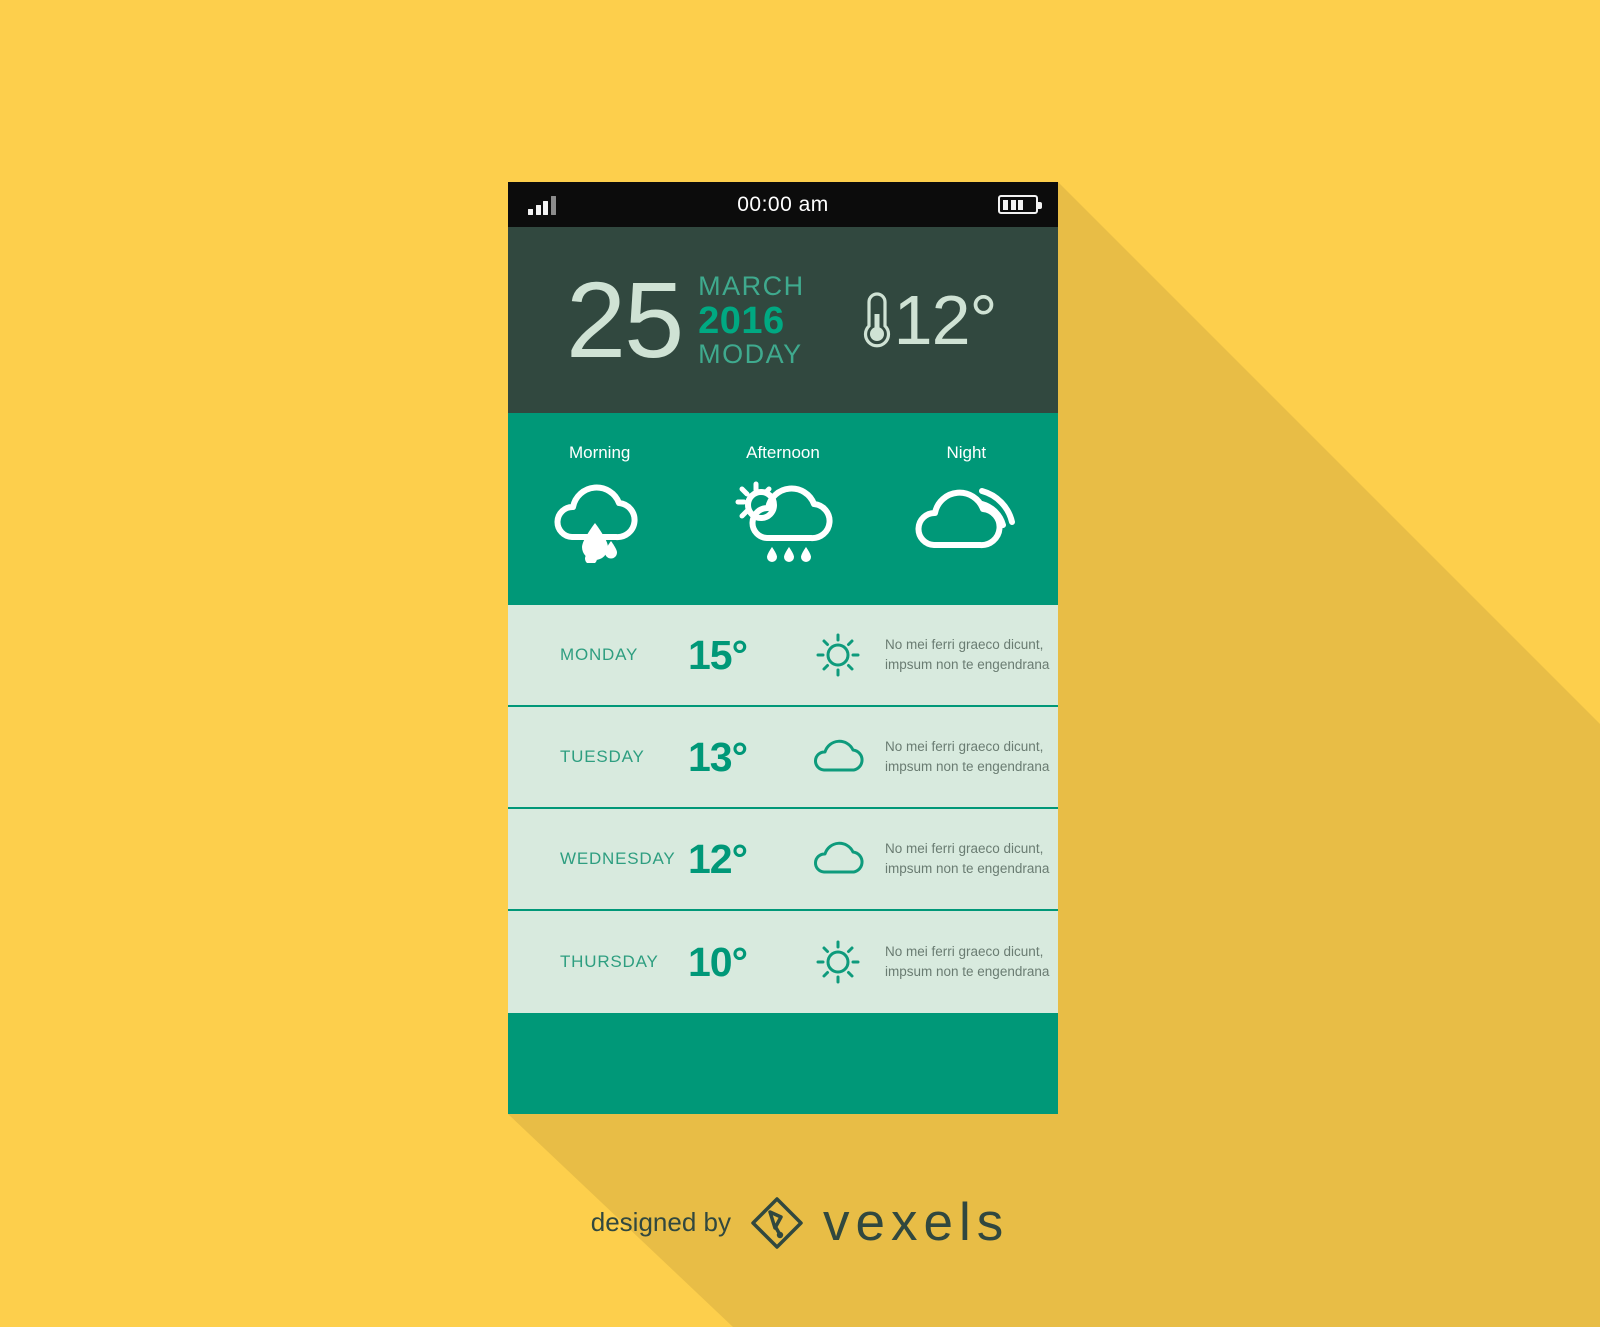 This screenshot has height=1327, width=1600. What do you see at coordinates (625, 319) in the screenshot?
I see `day-number: 25` at bounding box center [625, 319].